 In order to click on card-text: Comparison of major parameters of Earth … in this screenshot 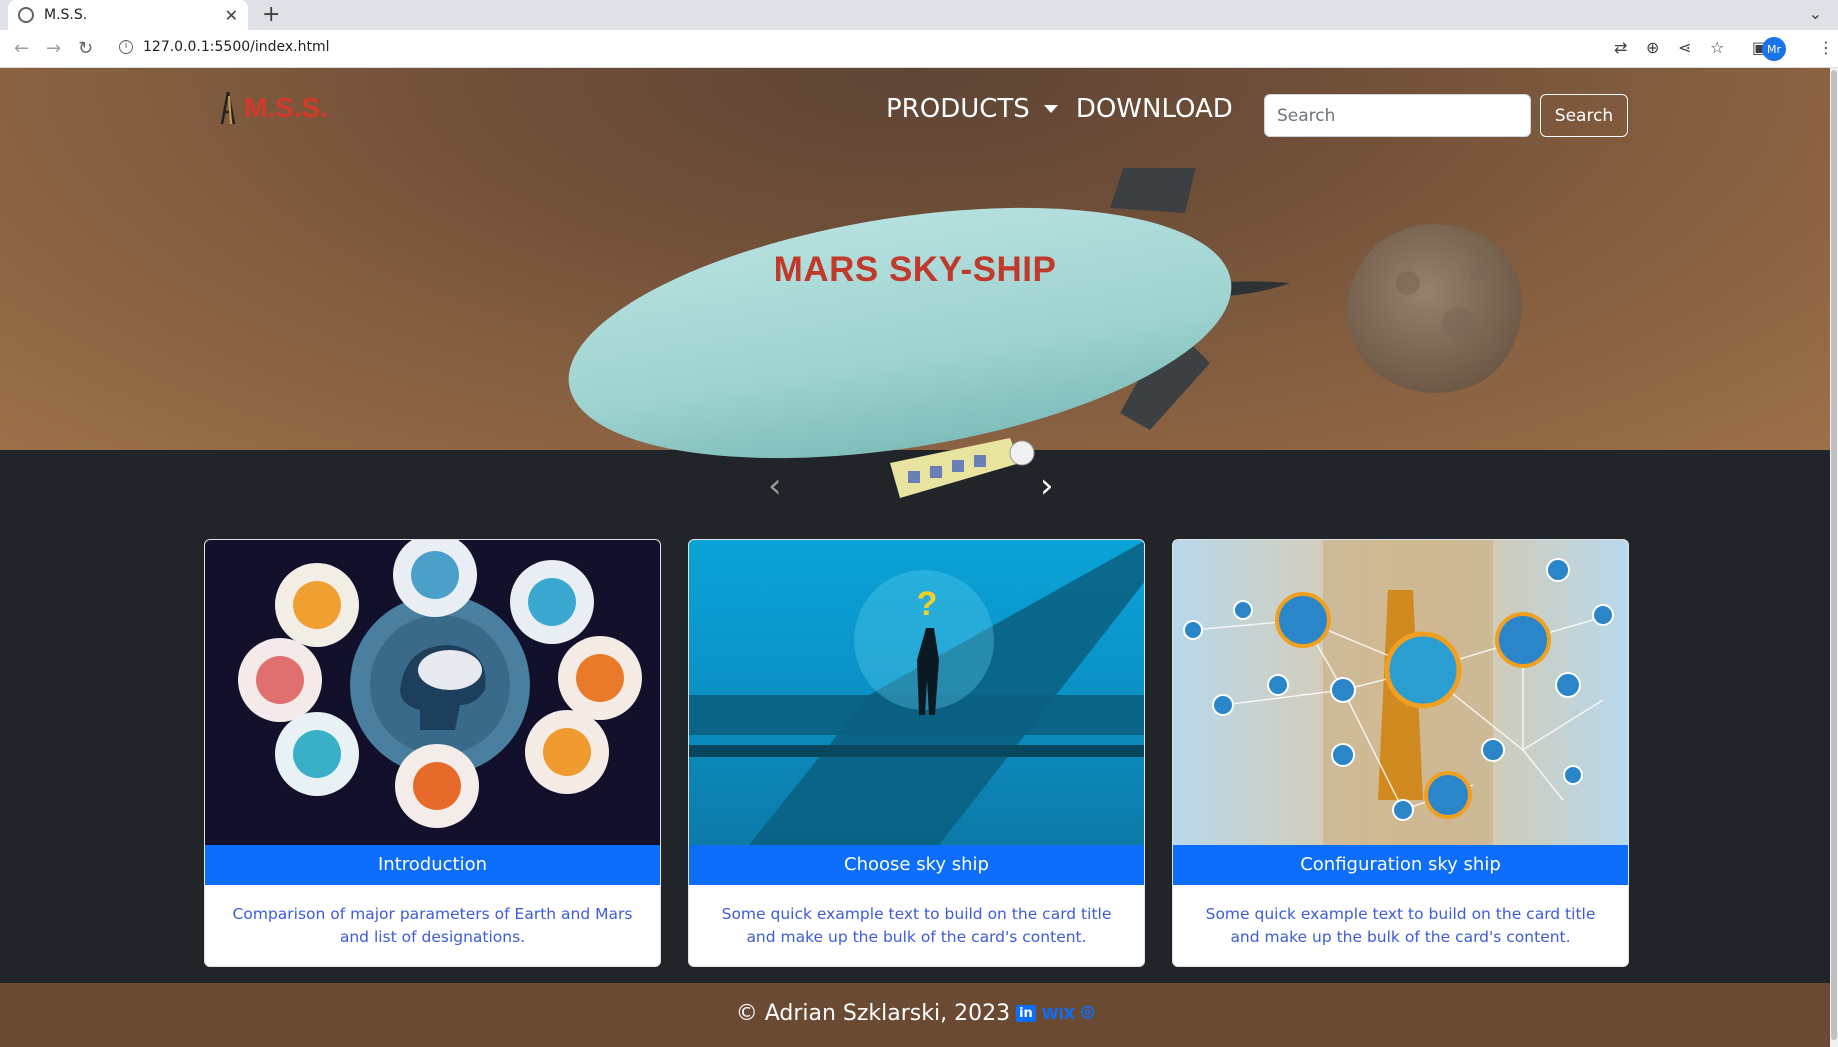, I will do `click(432, 925)`.